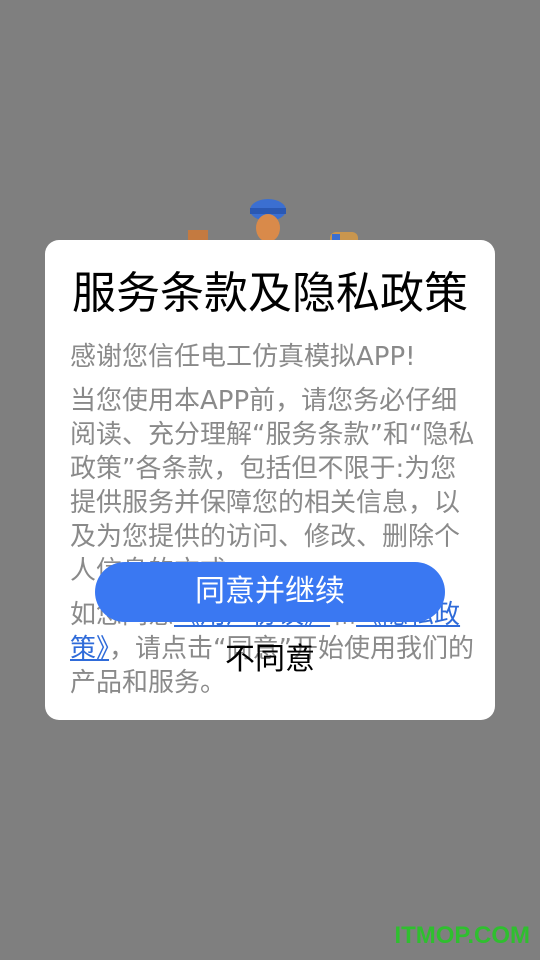 The width and height of the screenshot is (540, 960). I want to click on dialog-title: 服务条款及隐私政策, so click(270, 293).